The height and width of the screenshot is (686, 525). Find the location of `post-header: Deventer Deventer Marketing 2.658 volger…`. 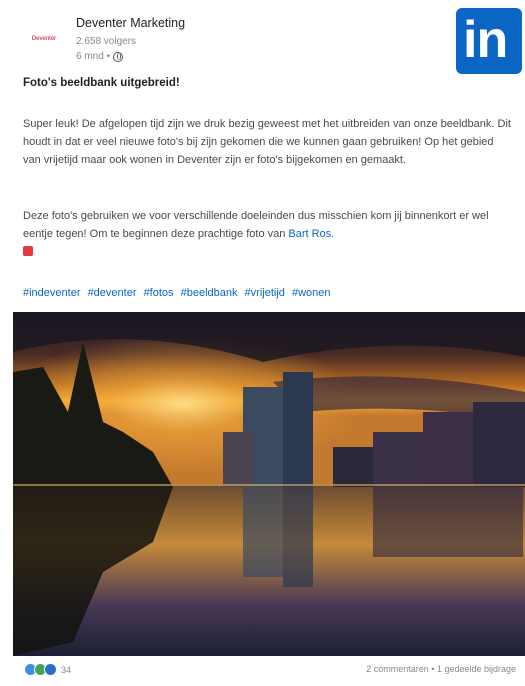

post-header: Deventer Deventer Marketing 2.658 volger… is located at coordinates (267, 44).